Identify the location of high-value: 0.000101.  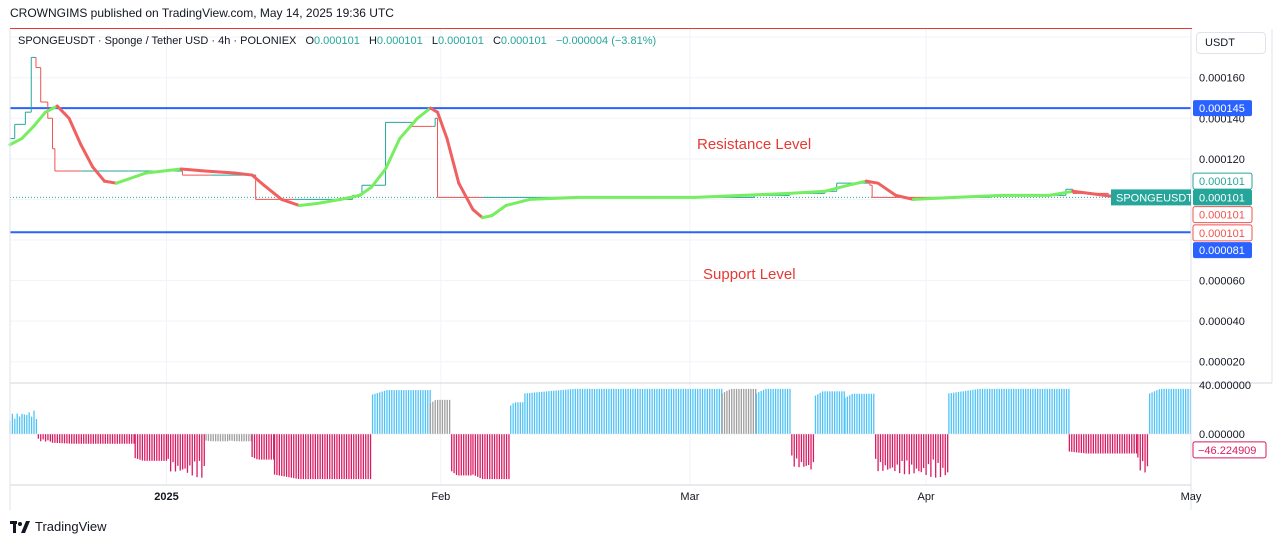
(399, 41).